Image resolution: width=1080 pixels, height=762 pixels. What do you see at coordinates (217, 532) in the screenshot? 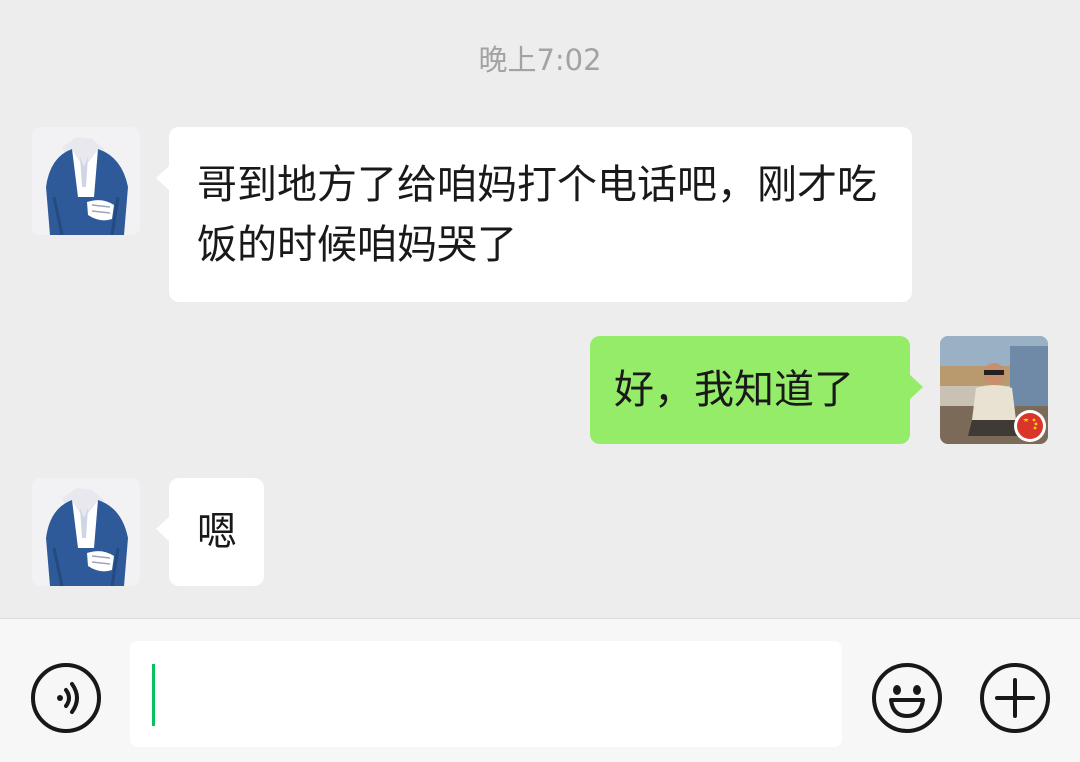
I see `message-text: 嗯` at bounding box center [217, 532].